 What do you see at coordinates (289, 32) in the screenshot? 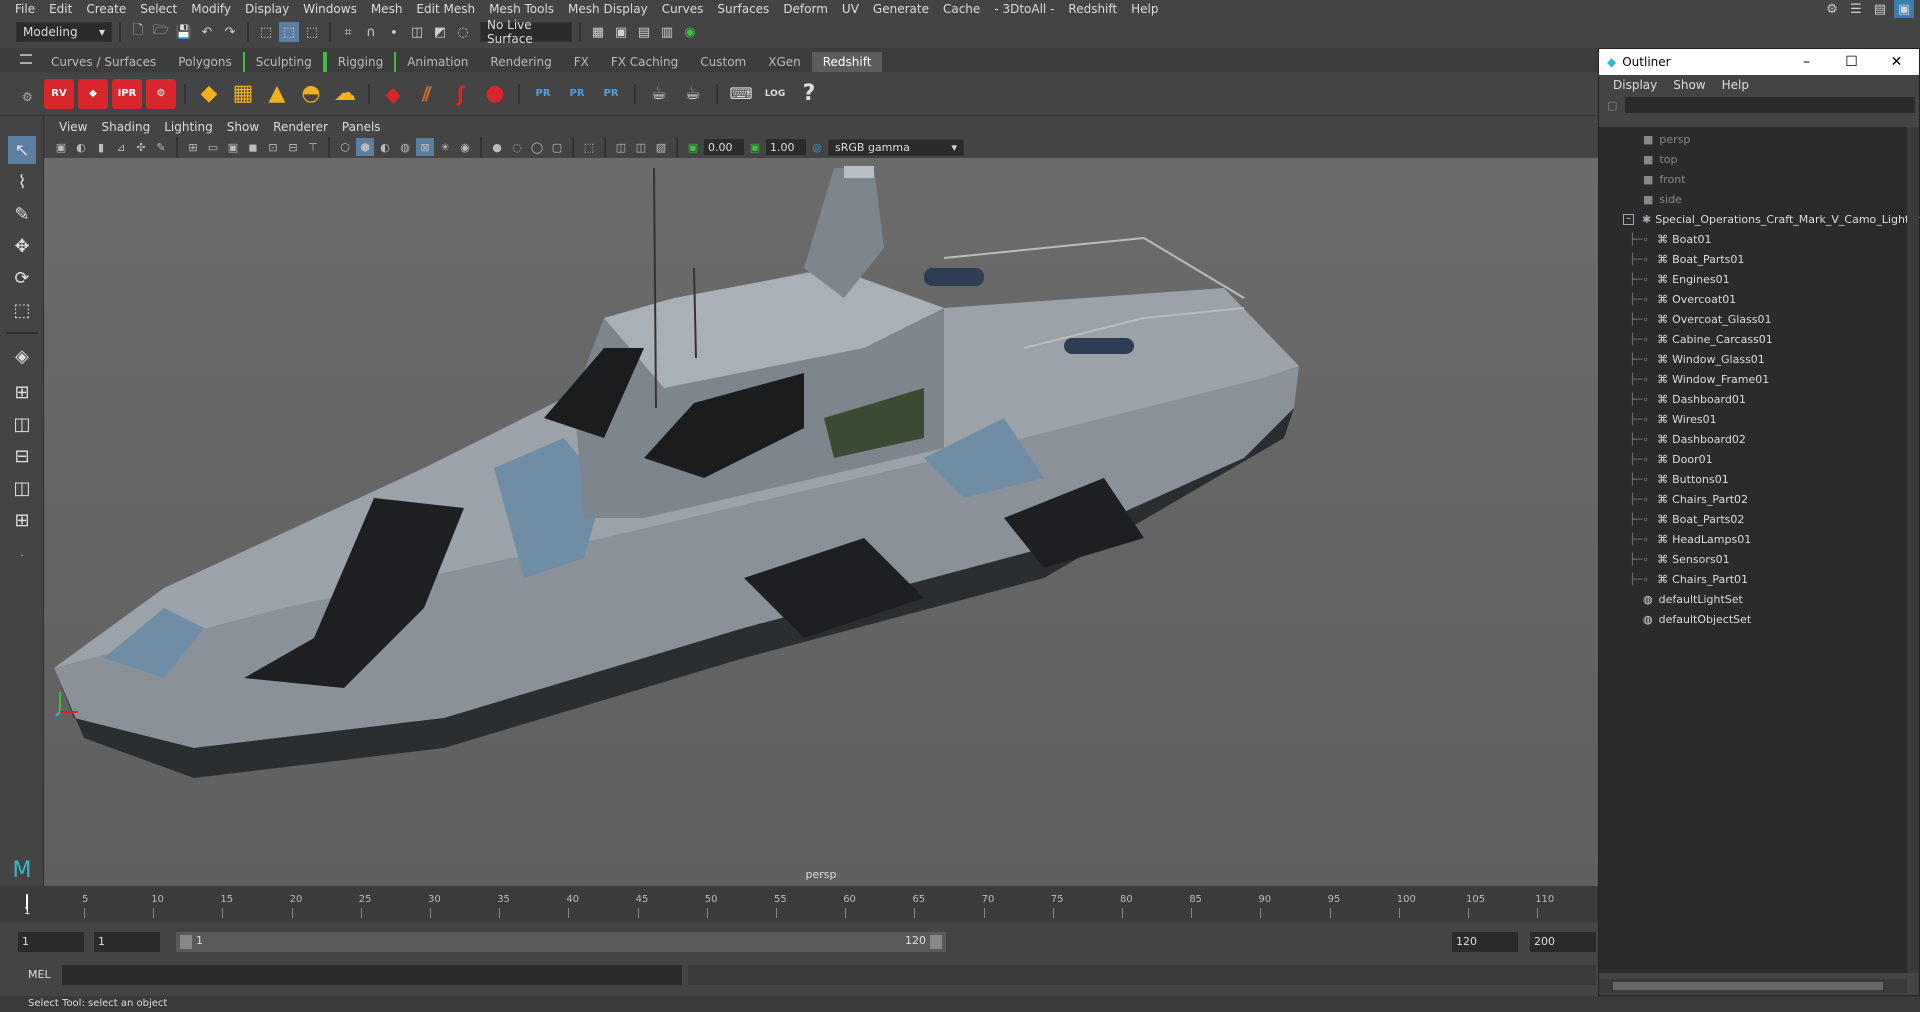
I see `select-object-icon: ⬚` at bounding box center [289, 32].